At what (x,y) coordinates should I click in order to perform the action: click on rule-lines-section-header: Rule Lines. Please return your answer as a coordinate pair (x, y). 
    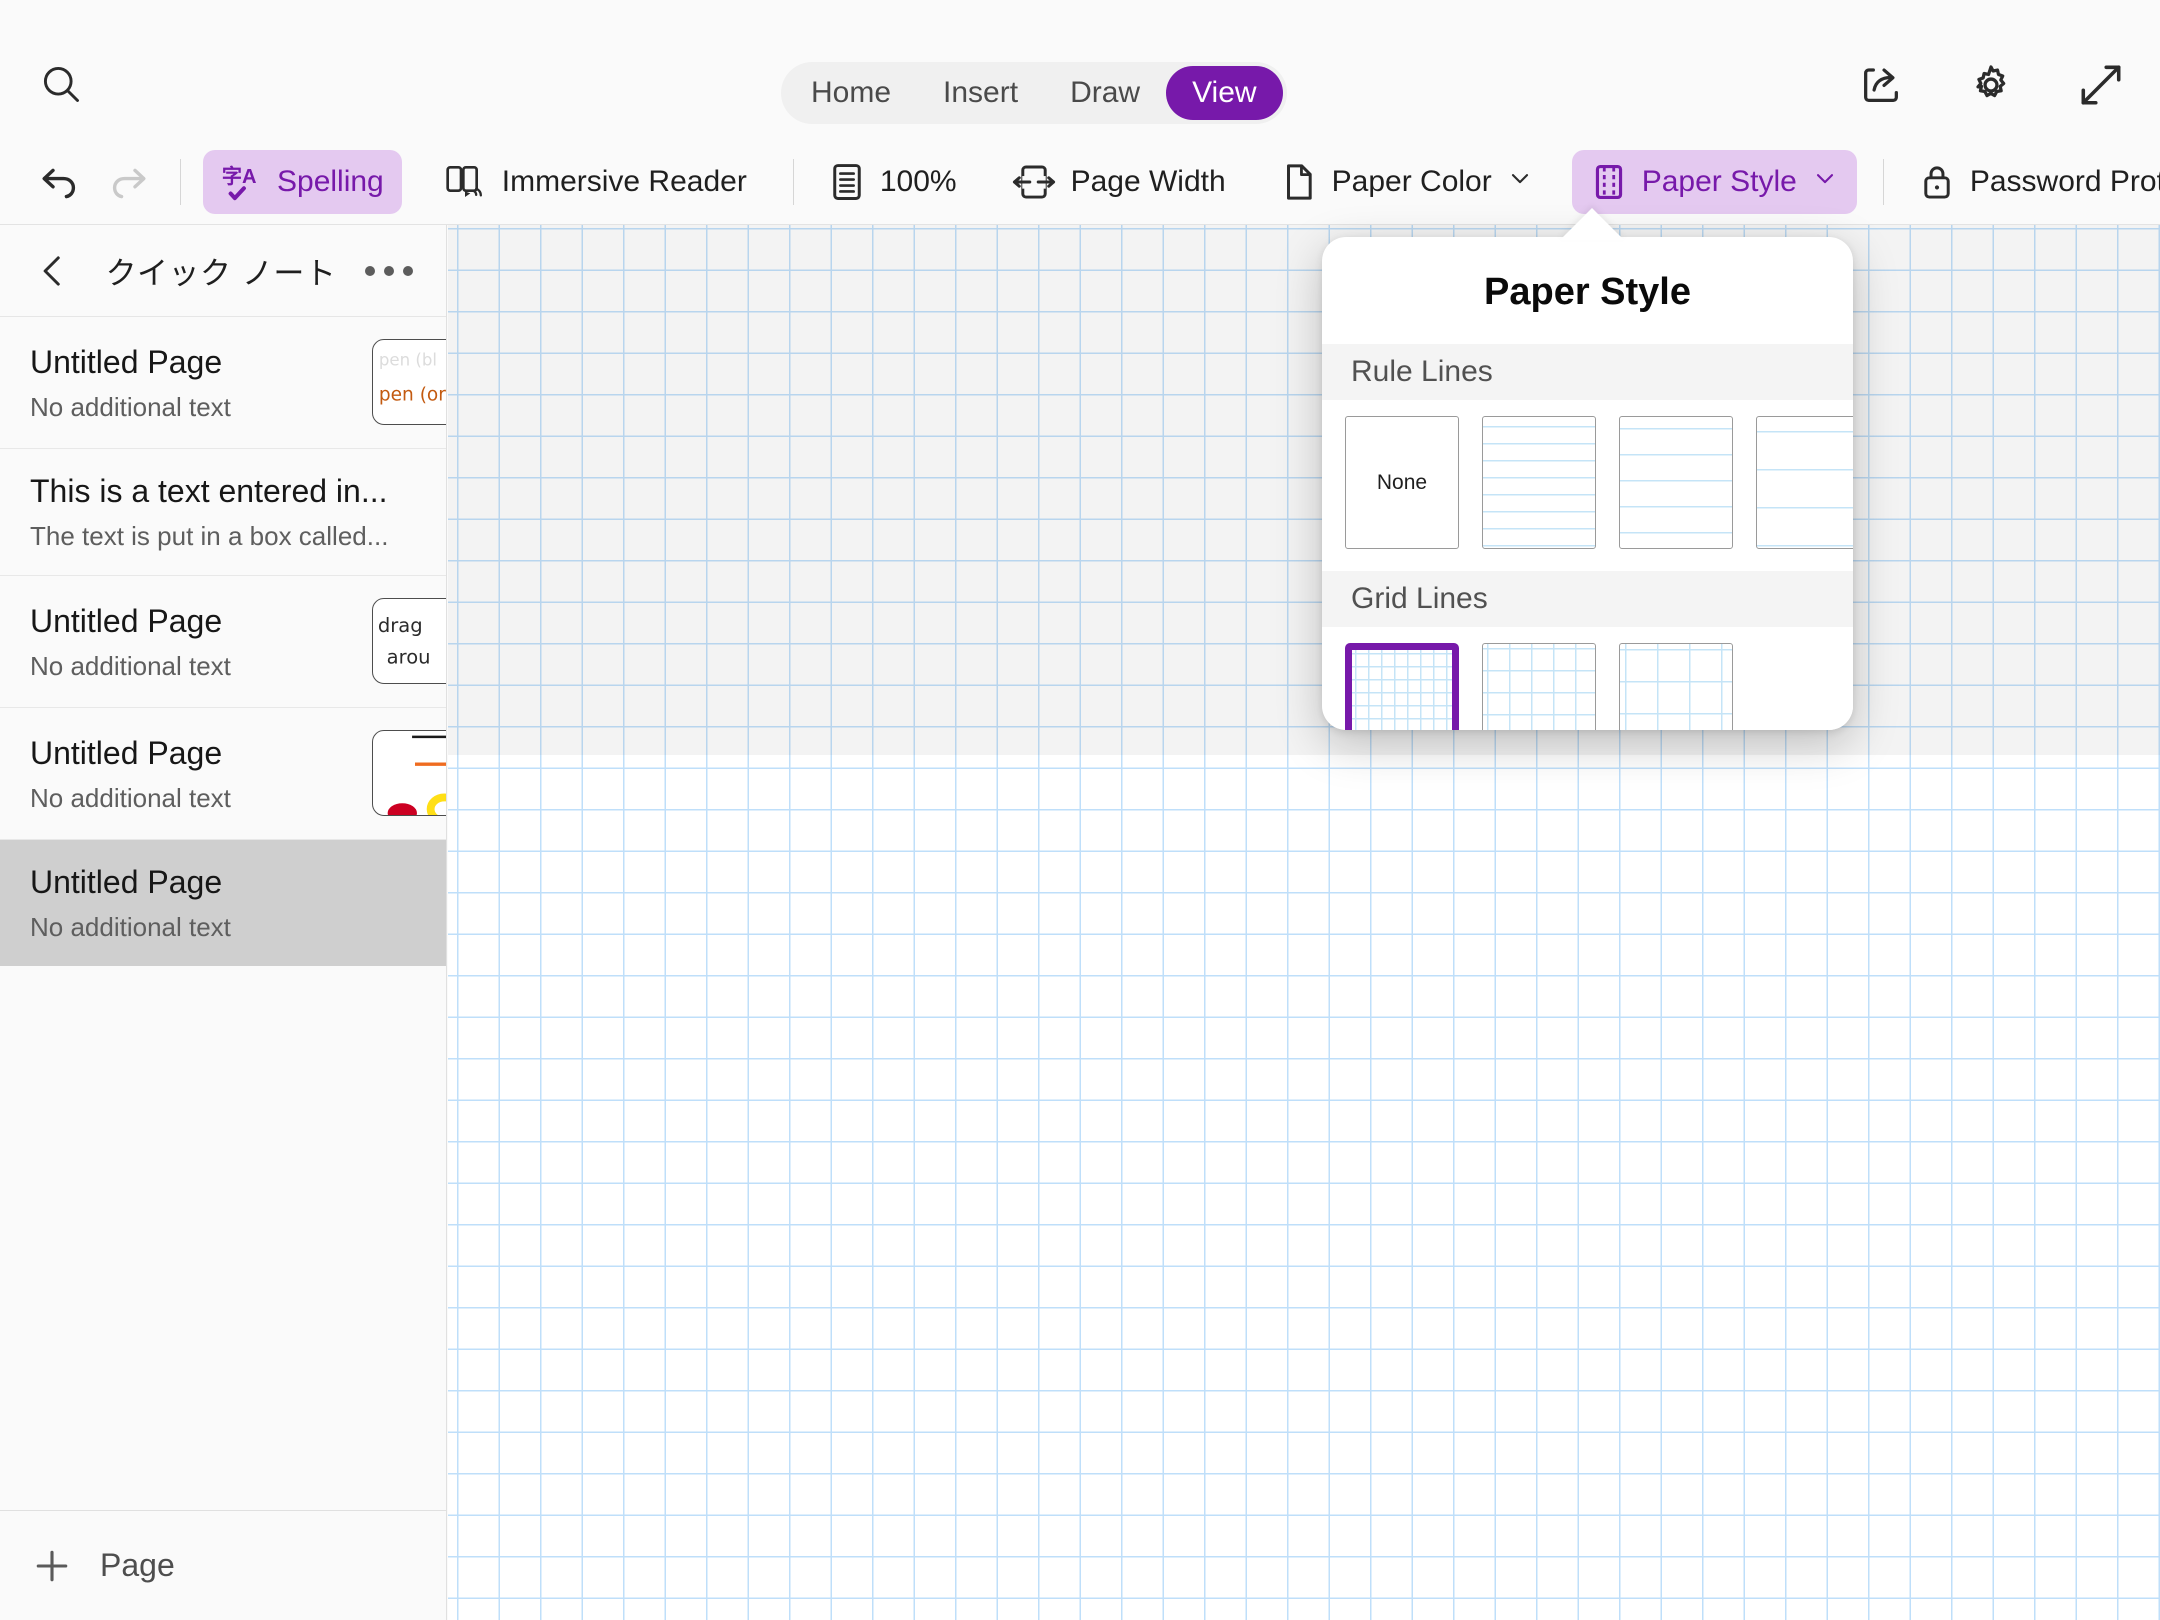
    Looking at the image, I should click on (1587, 372).